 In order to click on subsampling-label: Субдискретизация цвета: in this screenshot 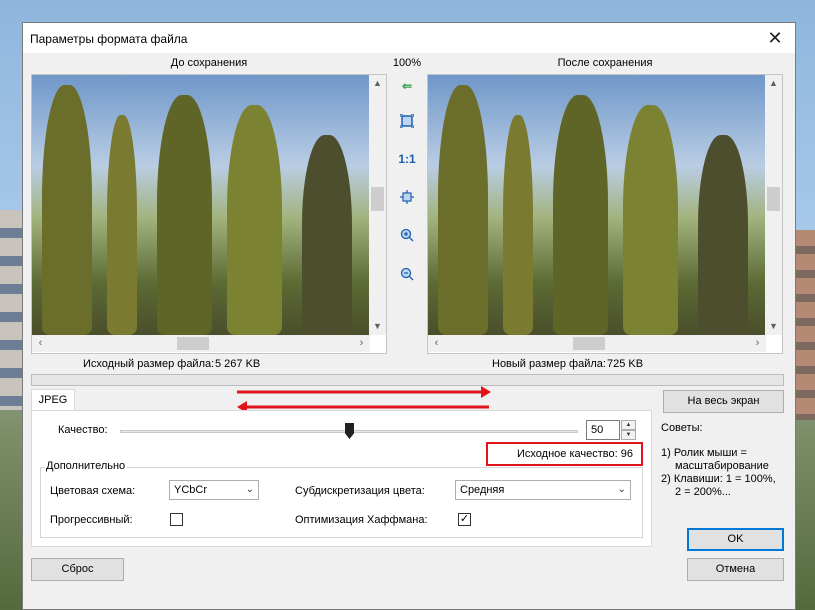, I will do `click(360, 491)`.